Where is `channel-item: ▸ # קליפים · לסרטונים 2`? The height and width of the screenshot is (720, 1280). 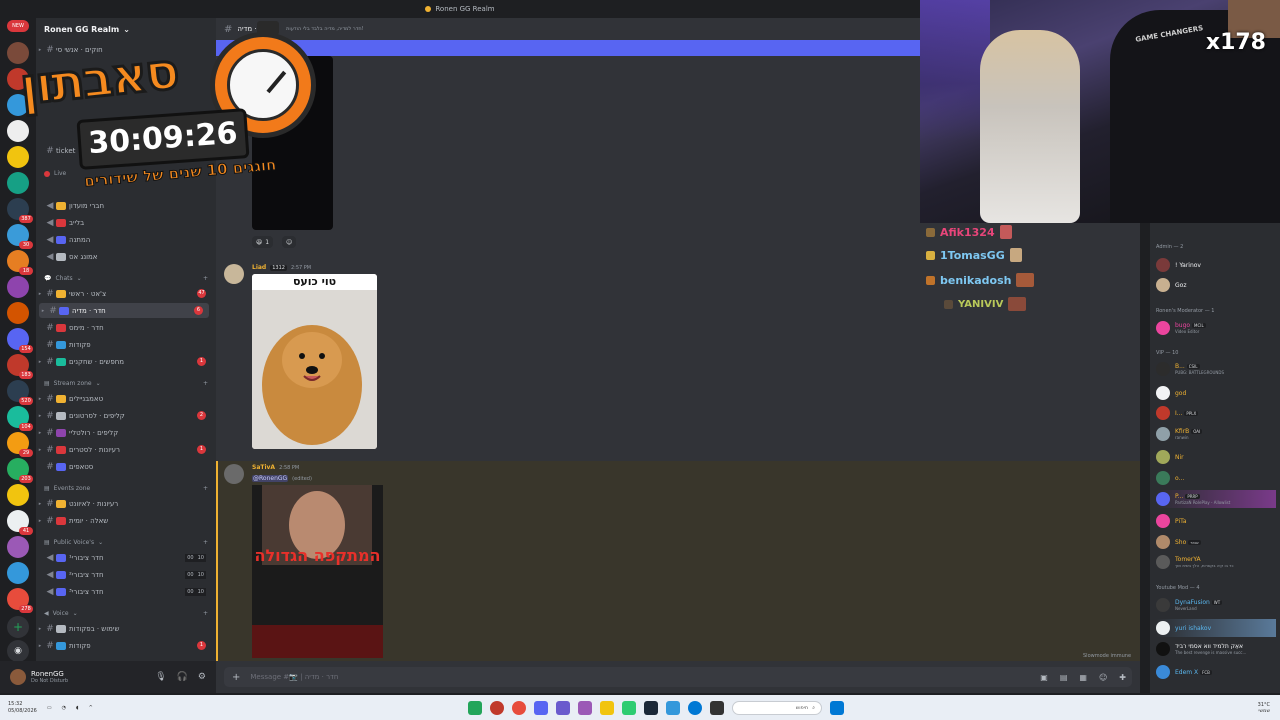
channel-item: ▸ # קליפים · לסרטונים 2 is located at coordinates (124, 415).